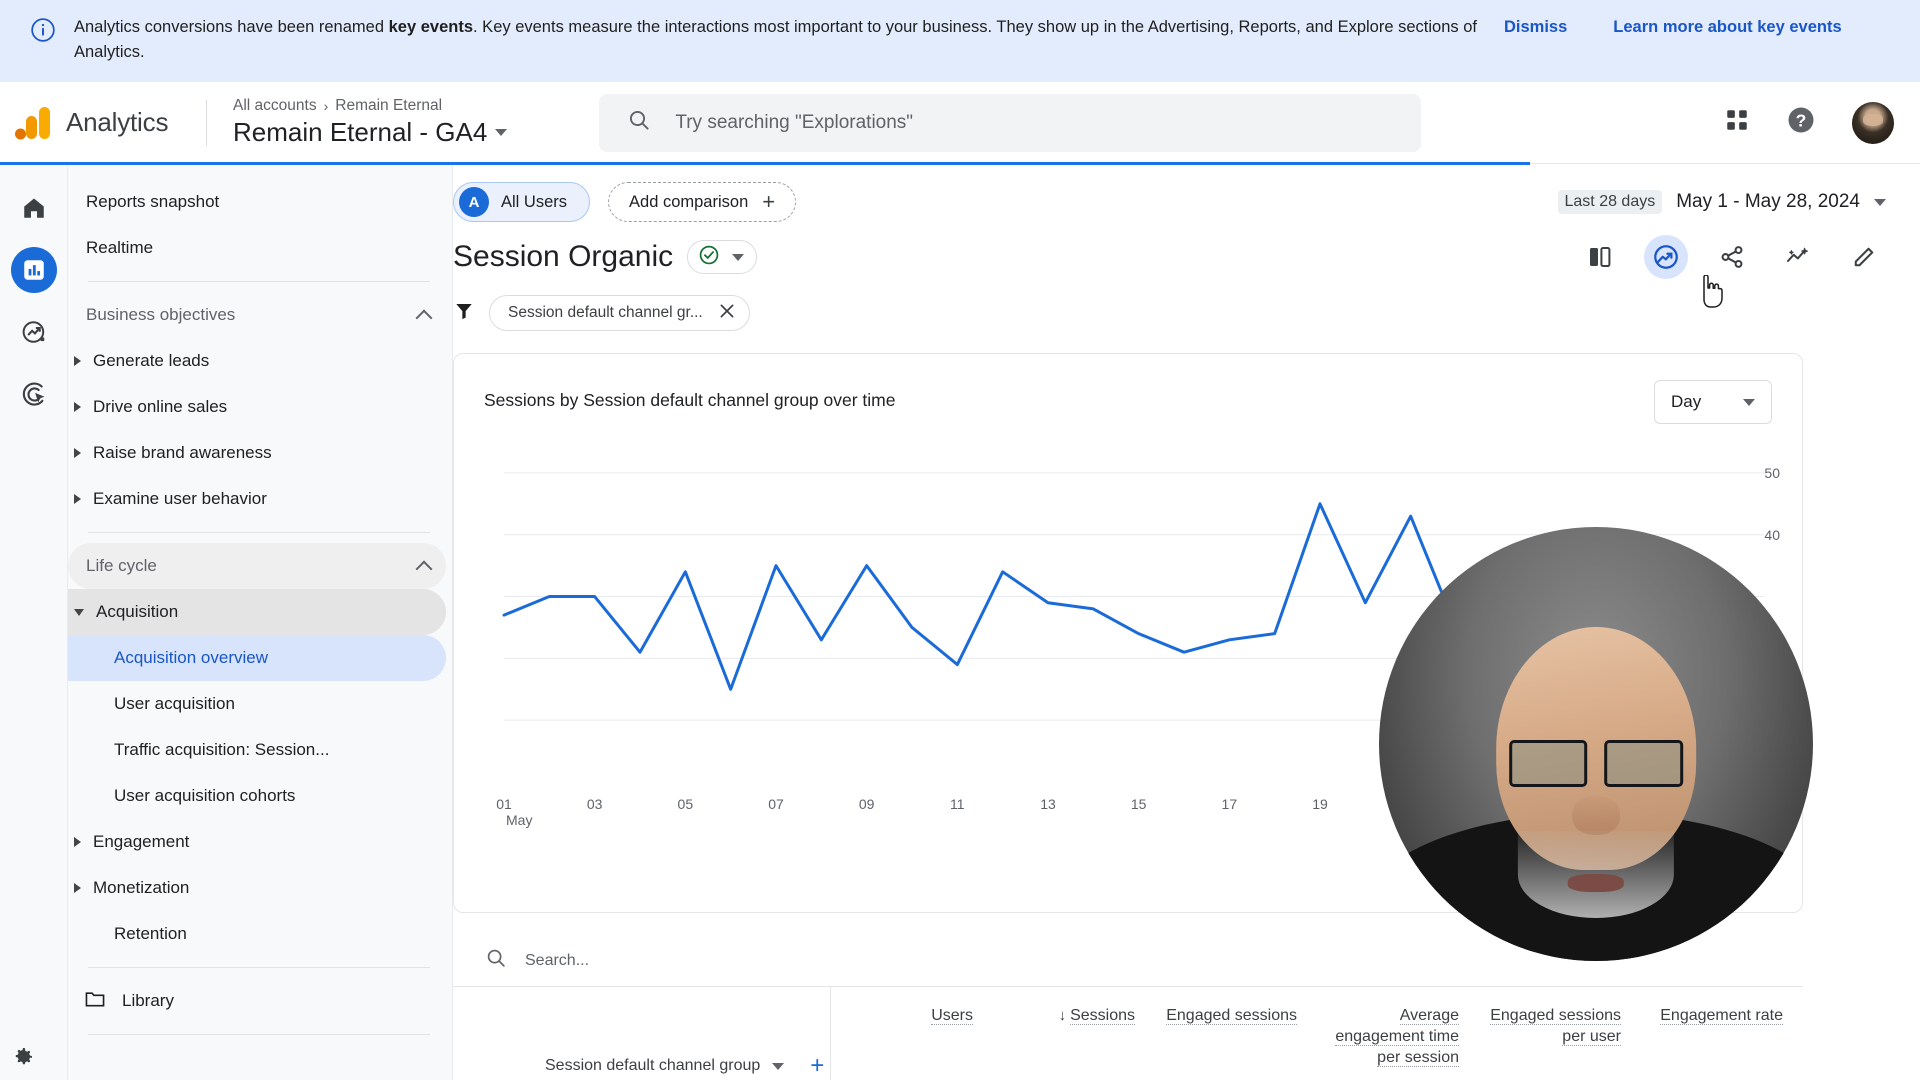 This screenshot has width=1920, height=1080. Describe the element at coordinates (257, 566) in the screenshot. I see `sidebar-section-life-cycle: Life cycle` at that location.